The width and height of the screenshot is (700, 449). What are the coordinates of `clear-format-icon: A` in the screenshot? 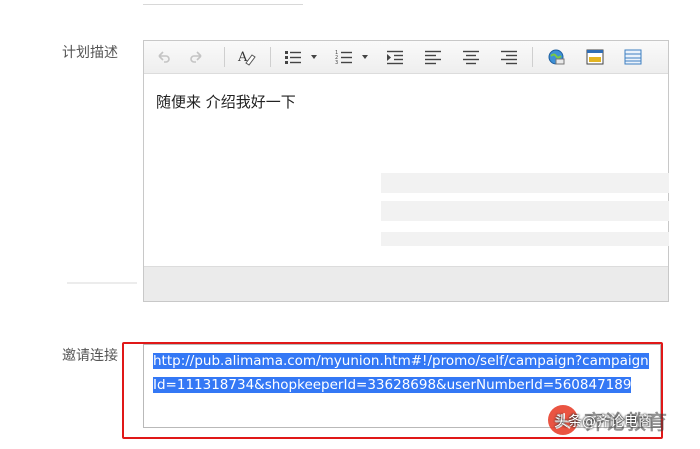 It's located at (247, 57).